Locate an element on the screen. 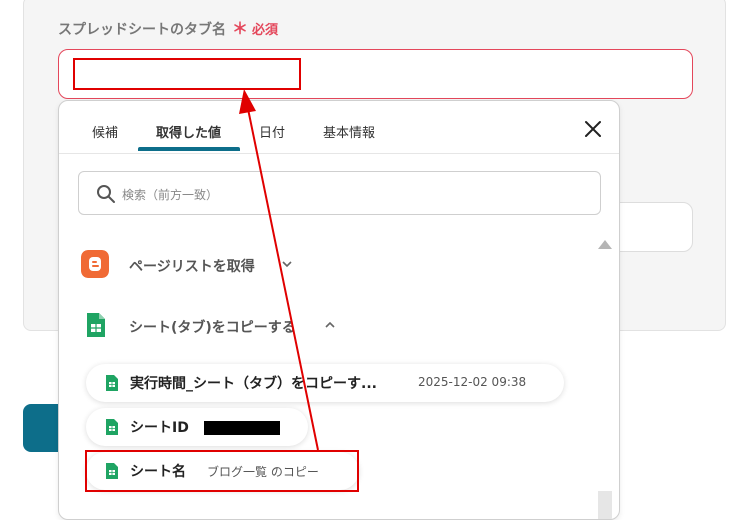  field-label: スプレッドシートのタブ名 ＊必須 is located at coordinates (168, 27).